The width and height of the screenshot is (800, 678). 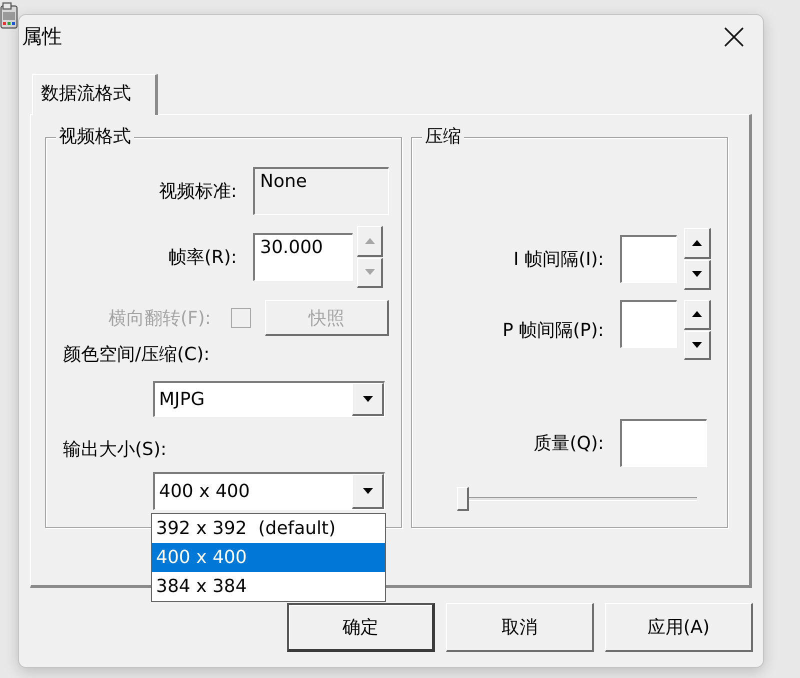 What do you see at coordinates (577, 499) in the screenshot?
I see `slider` at bounding box center [577, 499].